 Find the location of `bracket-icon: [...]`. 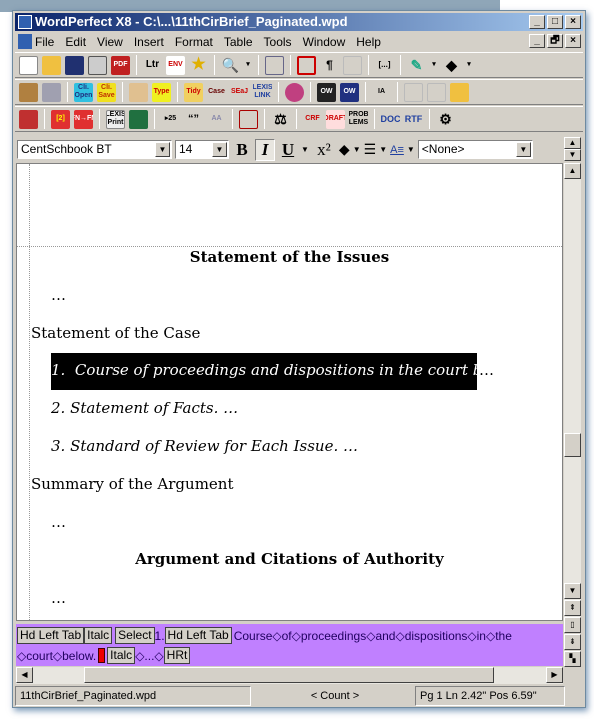

bracket-icon: [...] is located at coordinates (384, 65).